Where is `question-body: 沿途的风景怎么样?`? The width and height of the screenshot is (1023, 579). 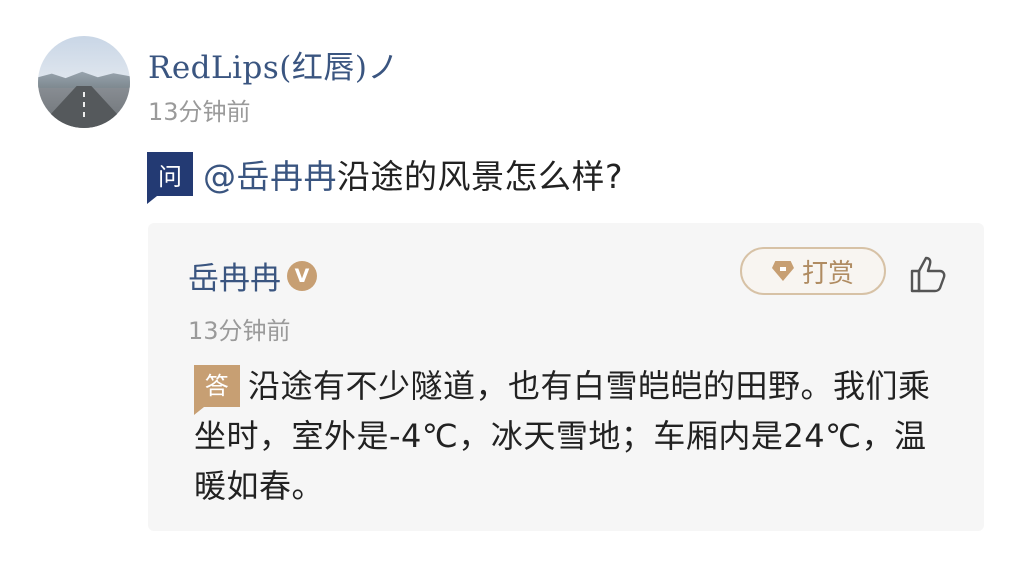
question-body: 沿途的风景怎么样? is located at coordinates (480, 176).